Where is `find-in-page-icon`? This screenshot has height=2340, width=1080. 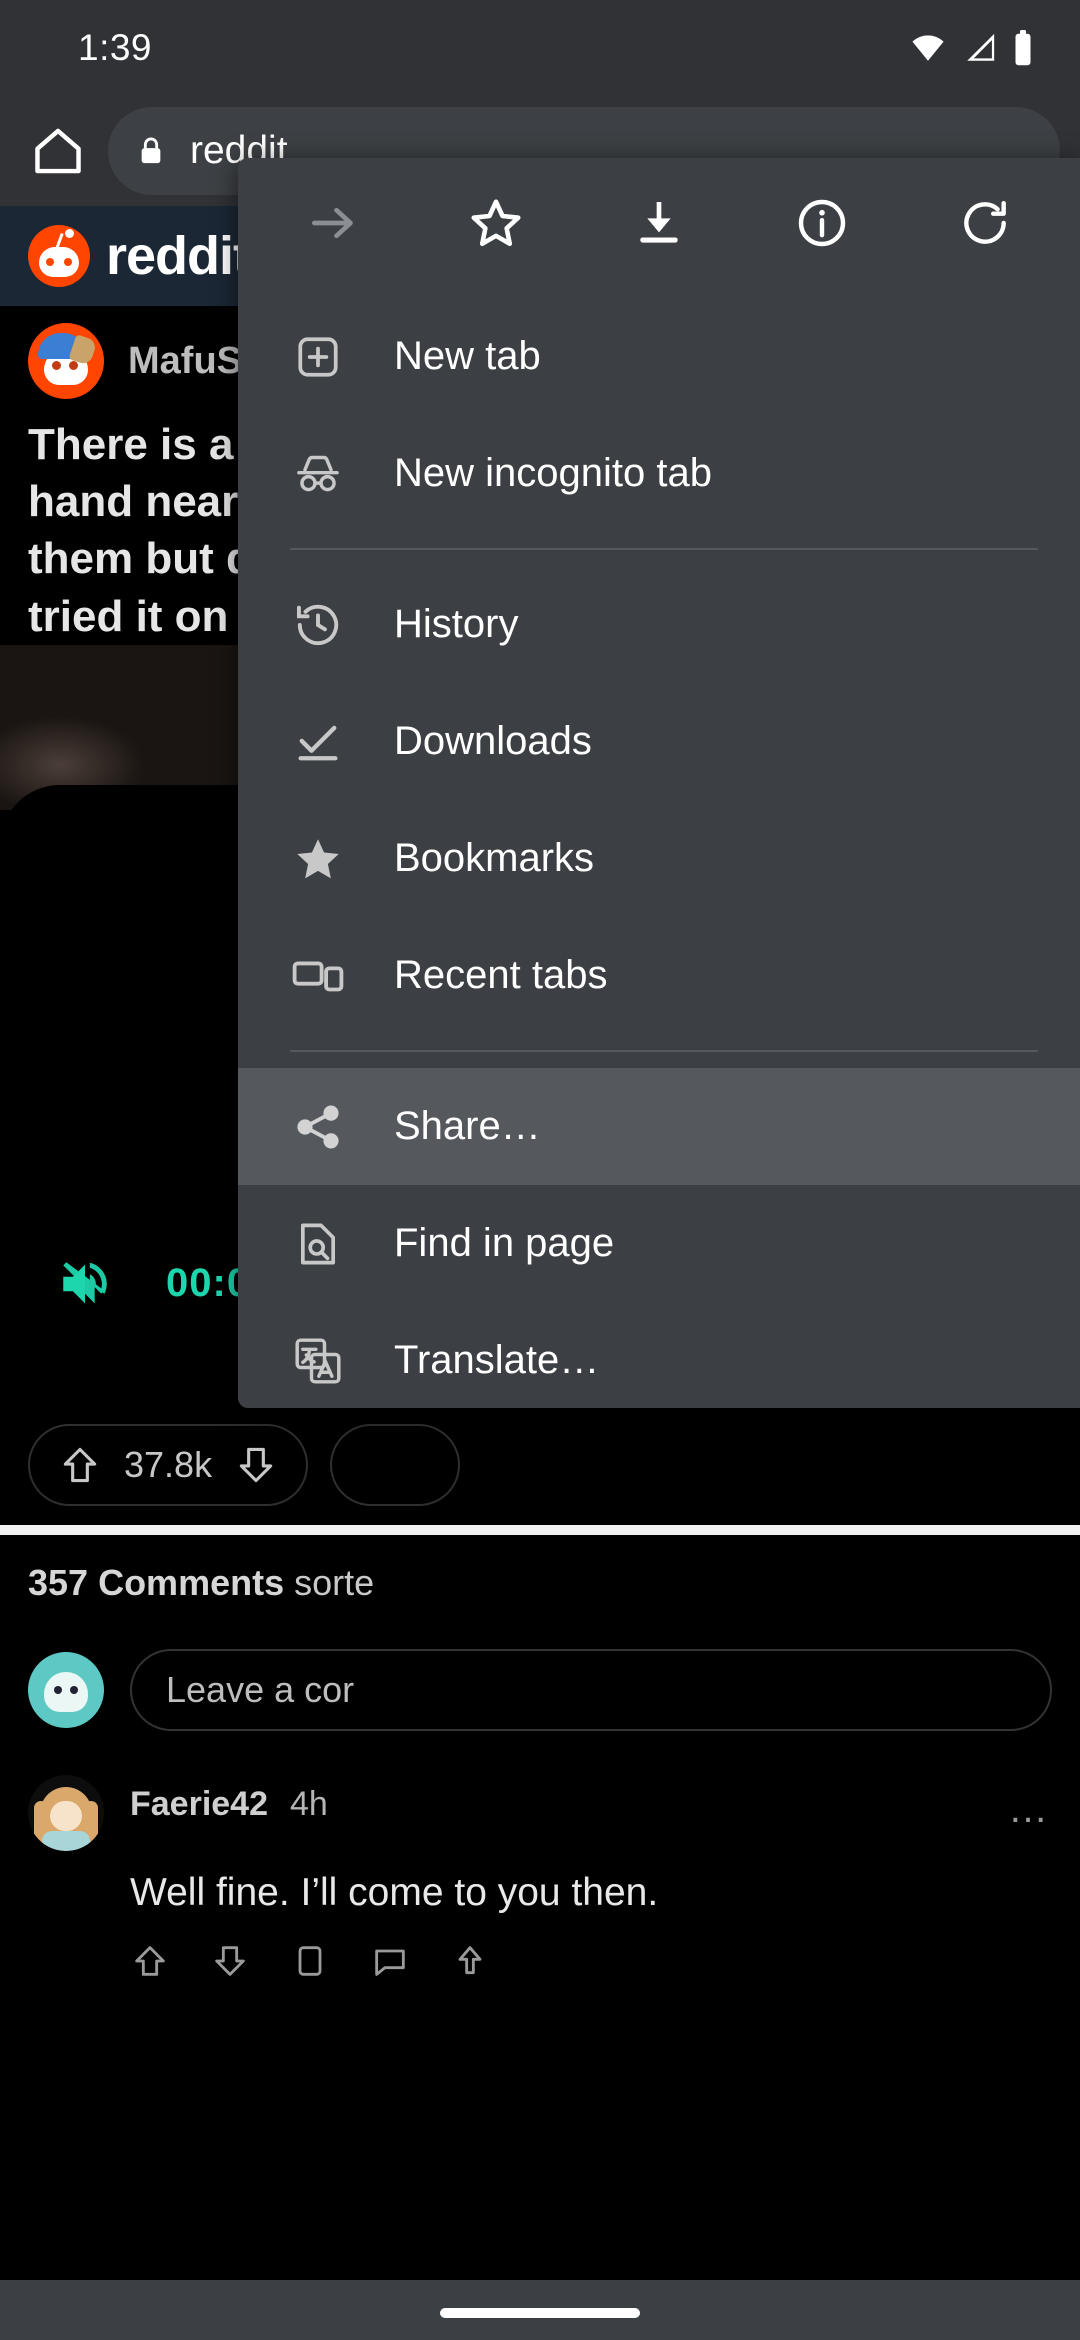
find-in-page-icon is located at coordinates (318, 1244).